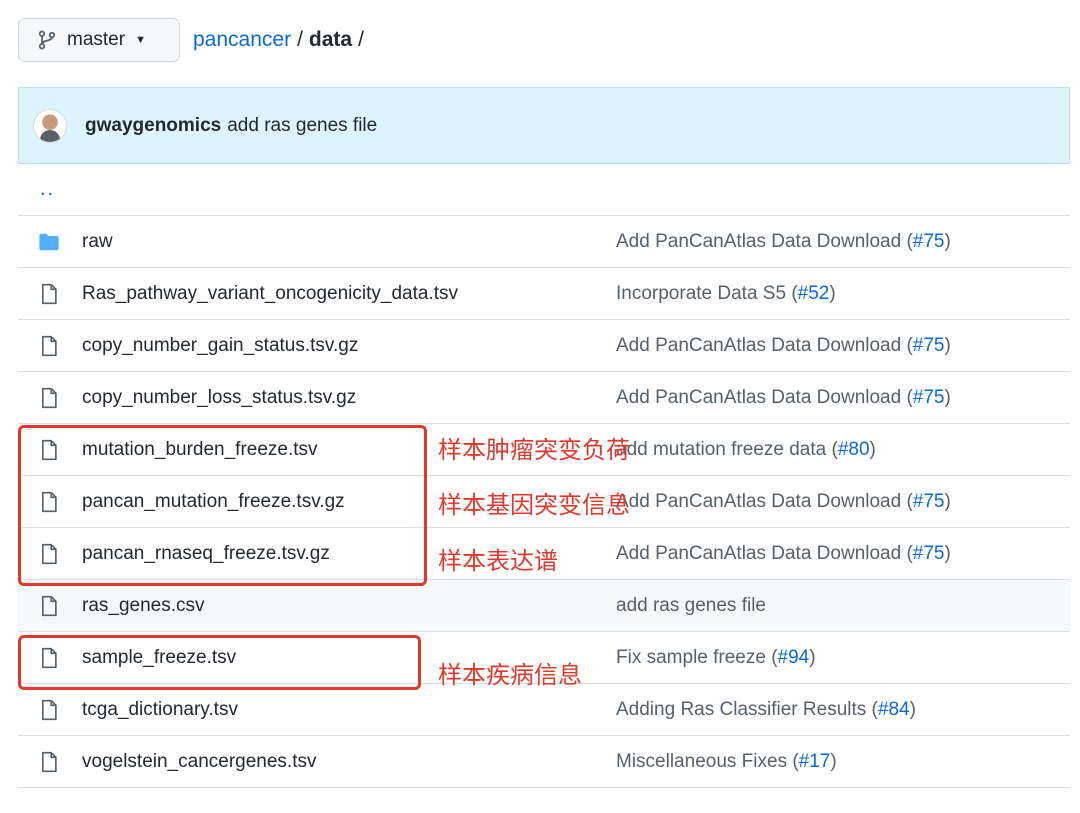 The image size is (1080, 813). What do you see at coordinates (96, 39) in the screenshot?
I see `branch-label: master` at bounding box center [96, 39].